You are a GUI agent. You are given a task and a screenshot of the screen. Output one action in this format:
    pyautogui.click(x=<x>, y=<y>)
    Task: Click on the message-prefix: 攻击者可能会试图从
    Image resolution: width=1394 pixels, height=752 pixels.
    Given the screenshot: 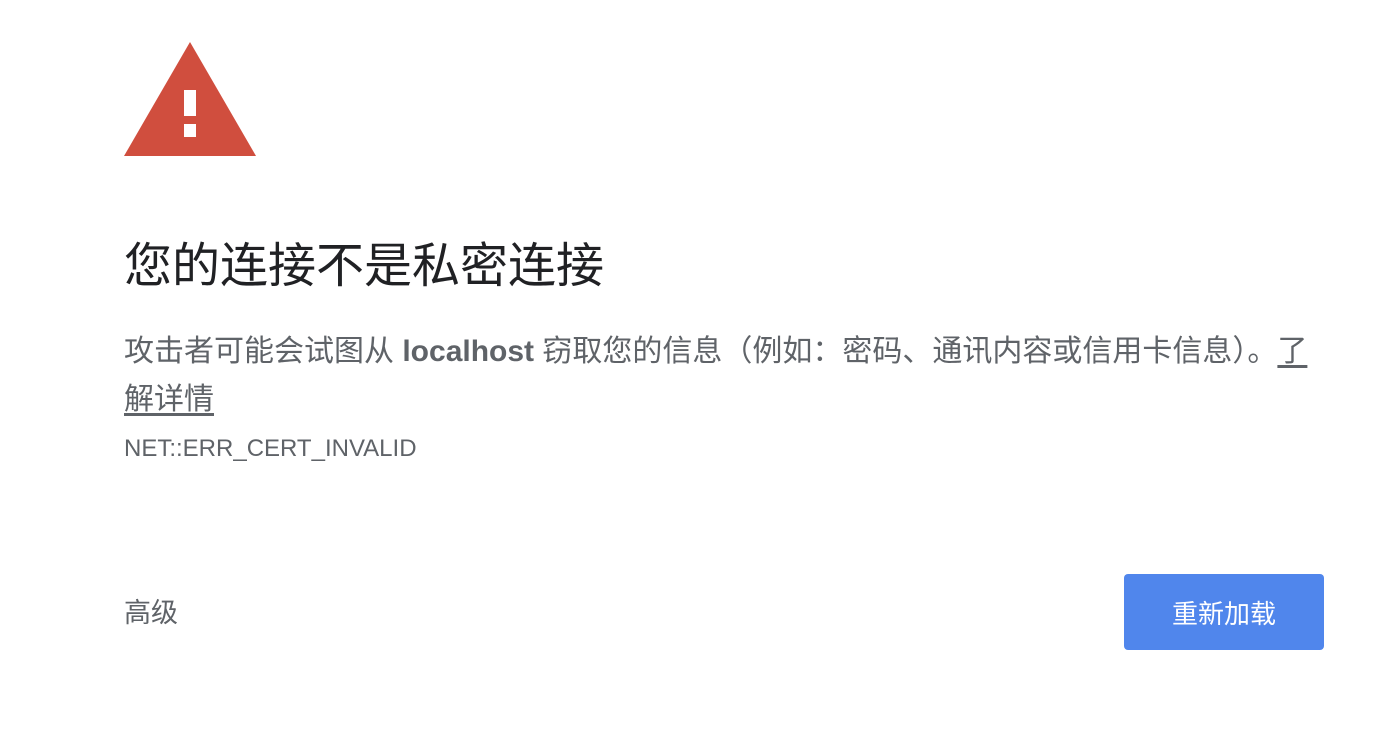 What is the action you would take?
    pyautogui.click(x=263, y=351)
    